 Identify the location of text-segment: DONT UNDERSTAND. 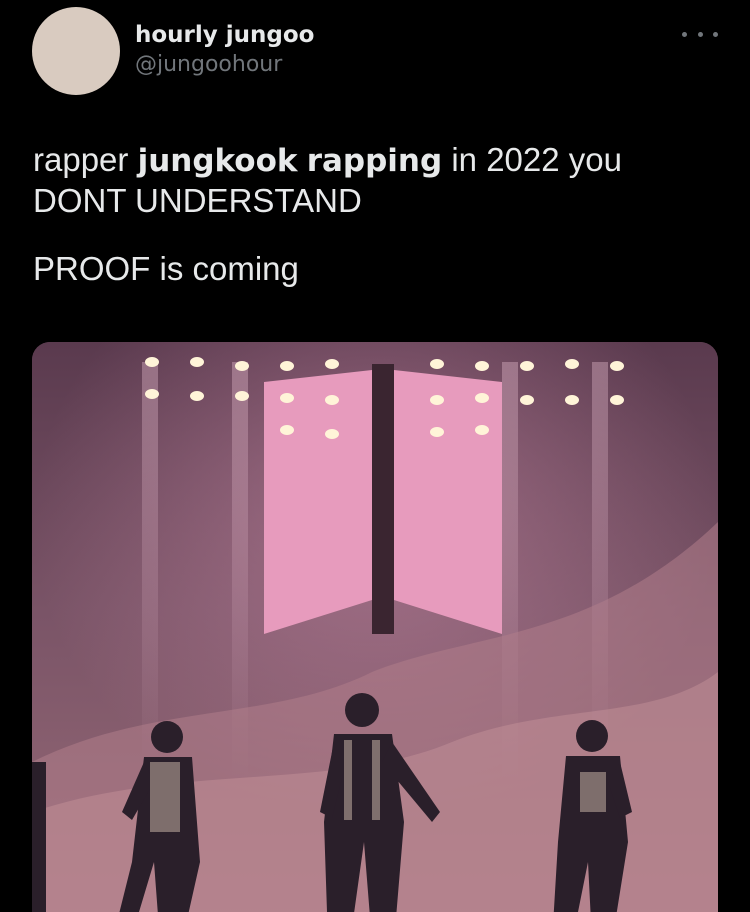
(197, 200).